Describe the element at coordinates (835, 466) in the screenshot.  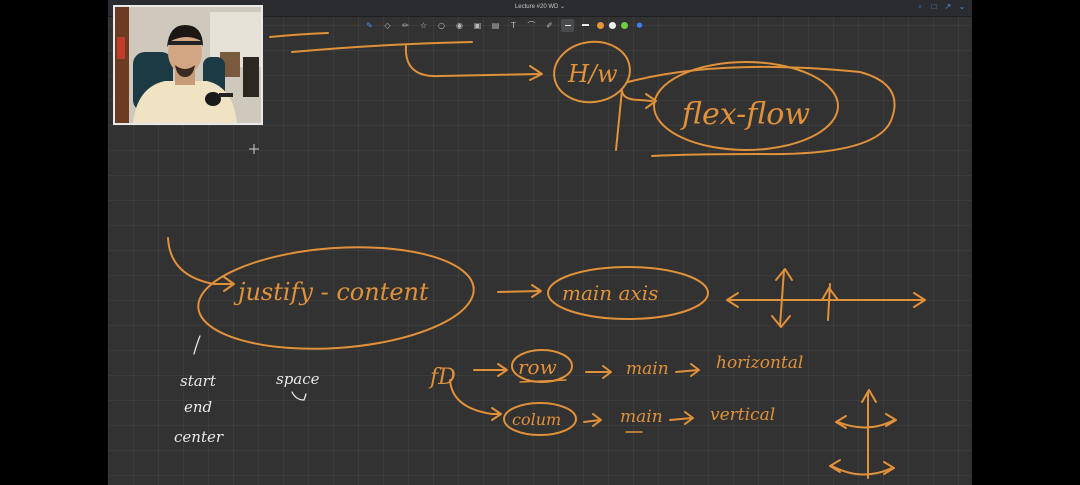
I see `rotation-loop-lower-left-head` at that location.